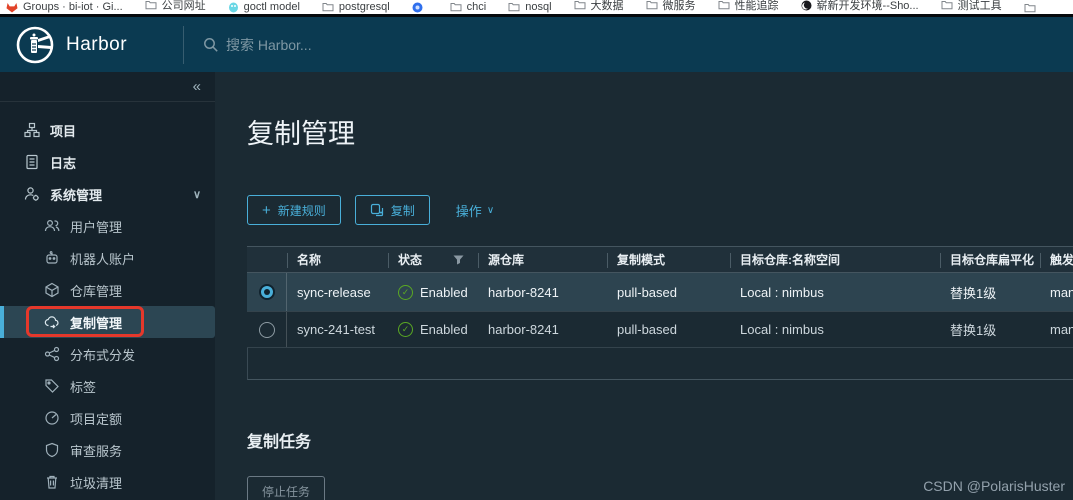 This screenshot has width=1073, height=500. I want to click on sidebar-item-label: 项目, so click(63, 131).